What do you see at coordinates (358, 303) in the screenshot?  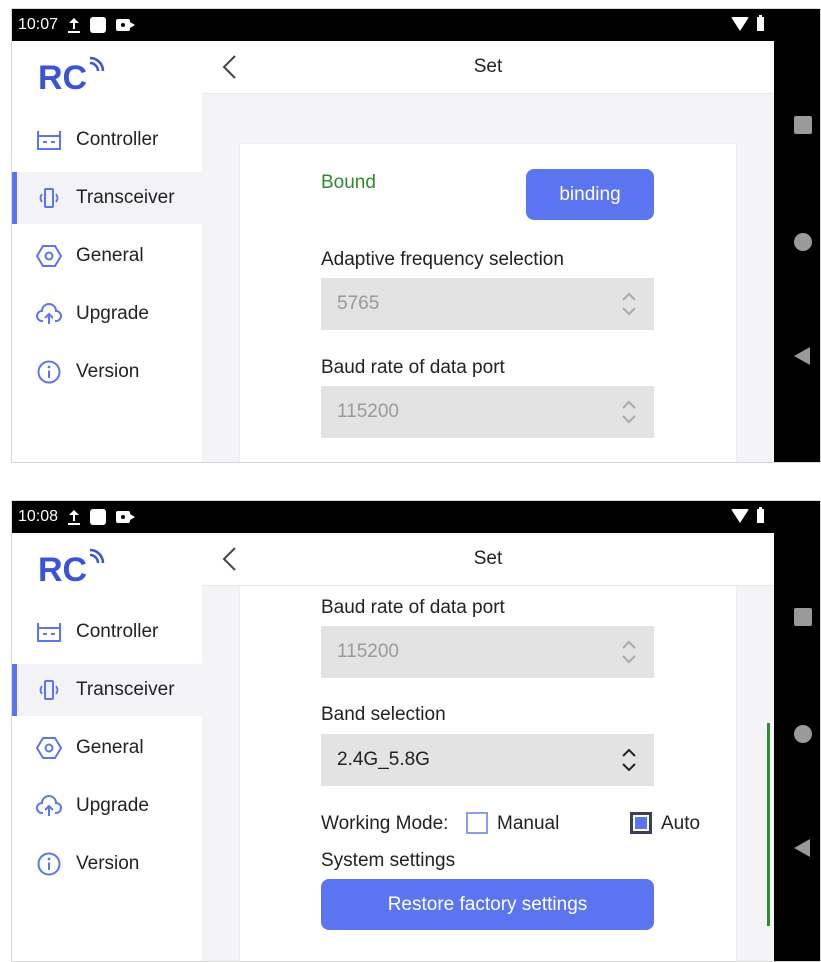 I see `select-value: 5765` at bounding box center [358, 303].